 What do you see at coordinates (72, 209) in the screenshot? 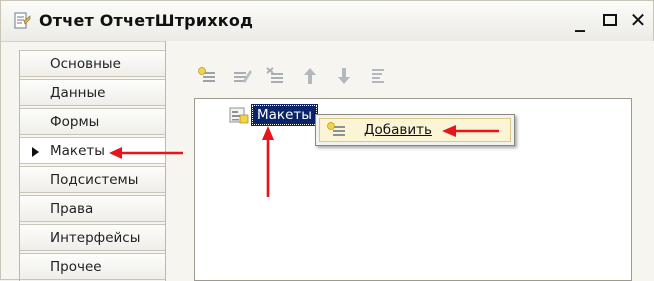
I see `sidebar-item-label: Права` at bounding box center [72, 209].